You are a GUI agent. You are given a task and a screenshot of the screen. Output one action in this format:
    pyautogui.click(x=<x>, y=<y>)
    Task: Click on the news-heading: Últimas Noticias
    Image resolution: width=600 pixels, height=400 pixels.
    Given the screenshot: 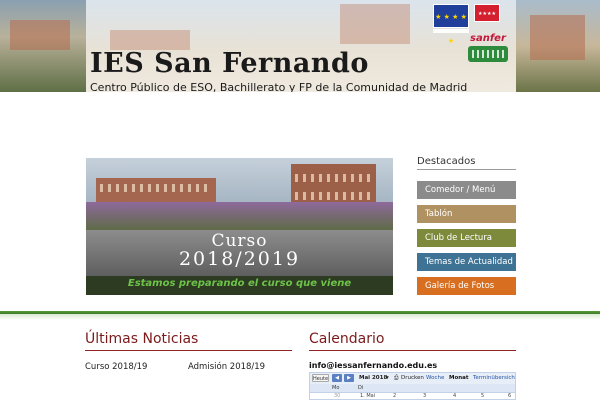 What is the action you would take?
    pyautogui.click(x=142, y=339)
    